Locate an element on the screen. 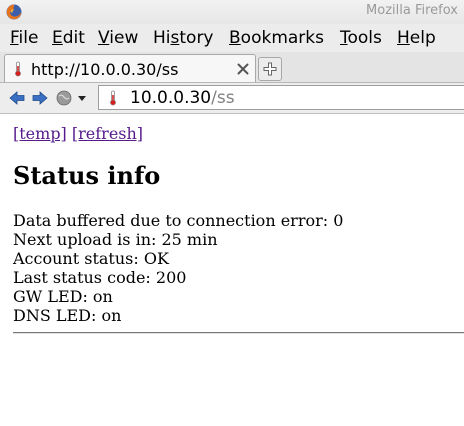  back-arrow-icon is located at coordinates (17, 98).